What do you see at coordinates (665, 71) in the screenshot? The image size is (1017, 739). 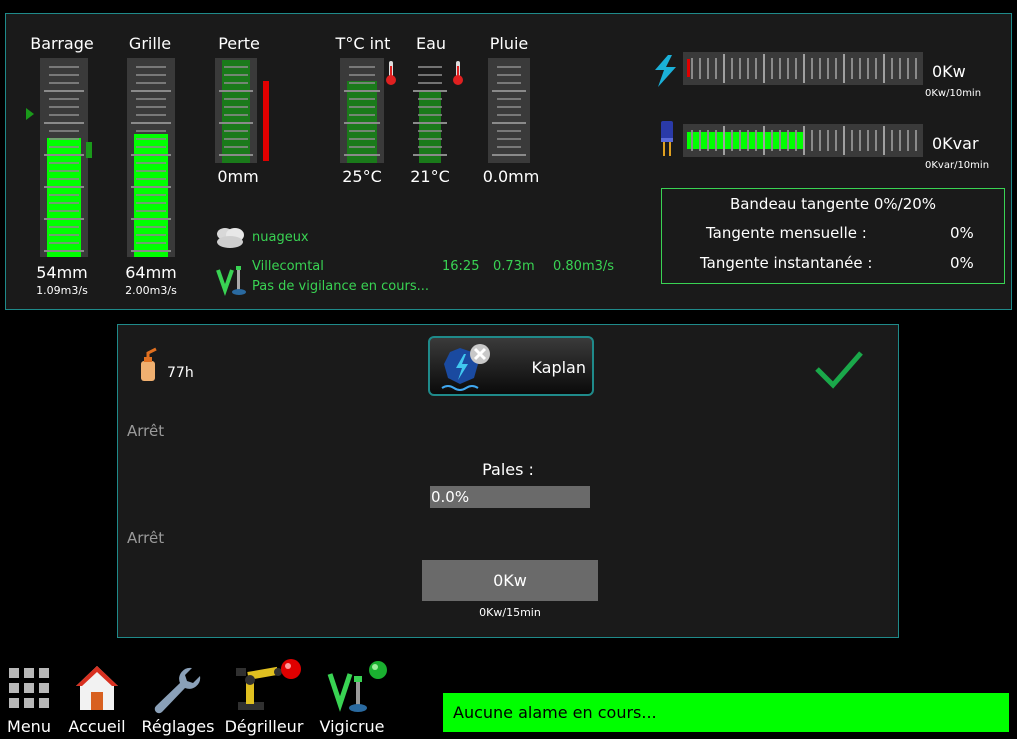 I see `lightning-icon` at bounding box center [665, 71].